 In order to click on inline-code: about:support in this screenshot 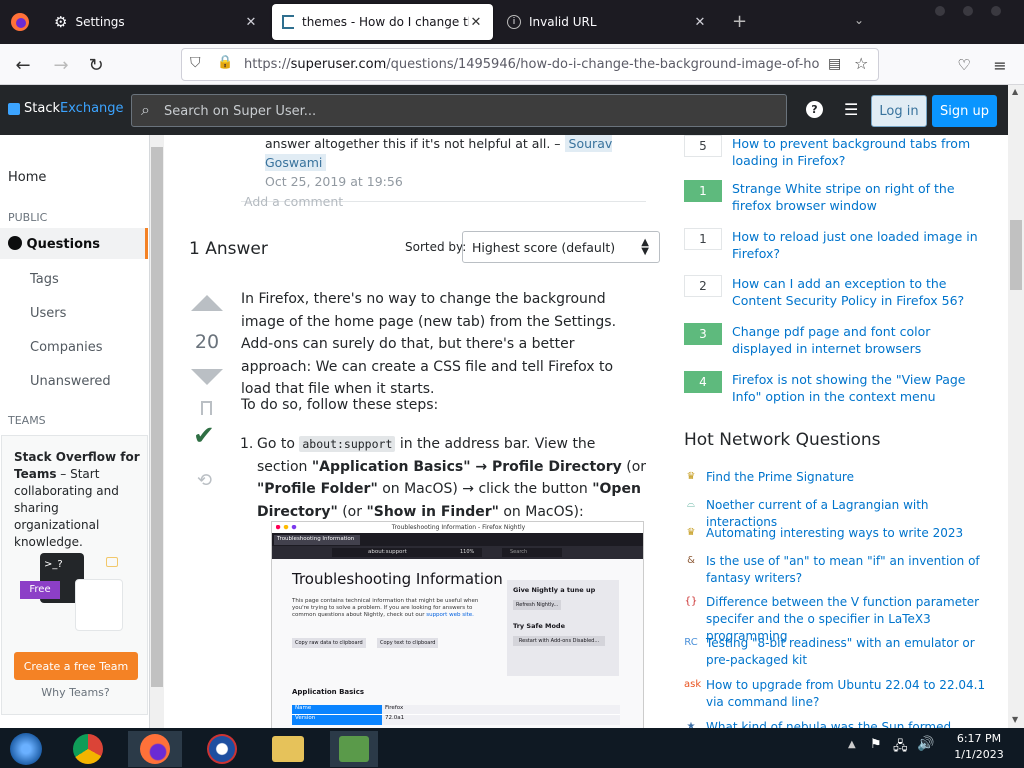, I will do `click(347, 444)`.